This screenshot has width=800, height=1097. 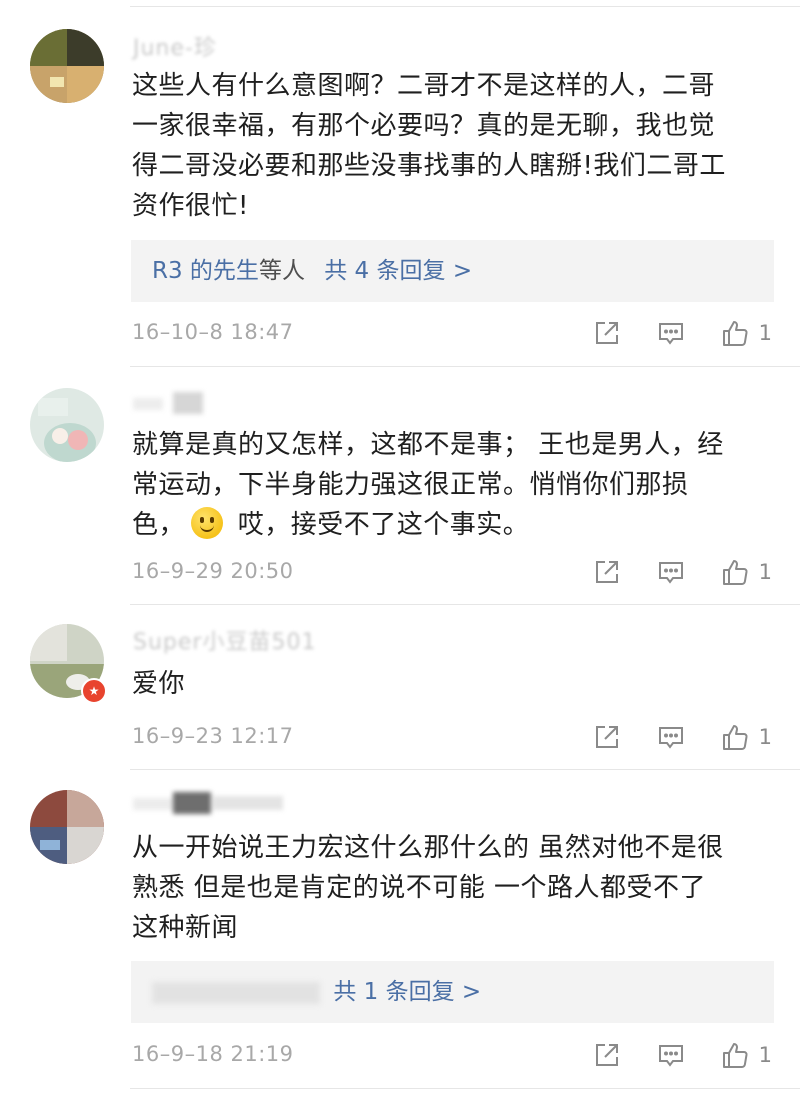 What do you see at coordinates (407, 992) in the screenshot?
I see `view-replies-link: 共 1 条回复 >` at bounding box center [407, 992].